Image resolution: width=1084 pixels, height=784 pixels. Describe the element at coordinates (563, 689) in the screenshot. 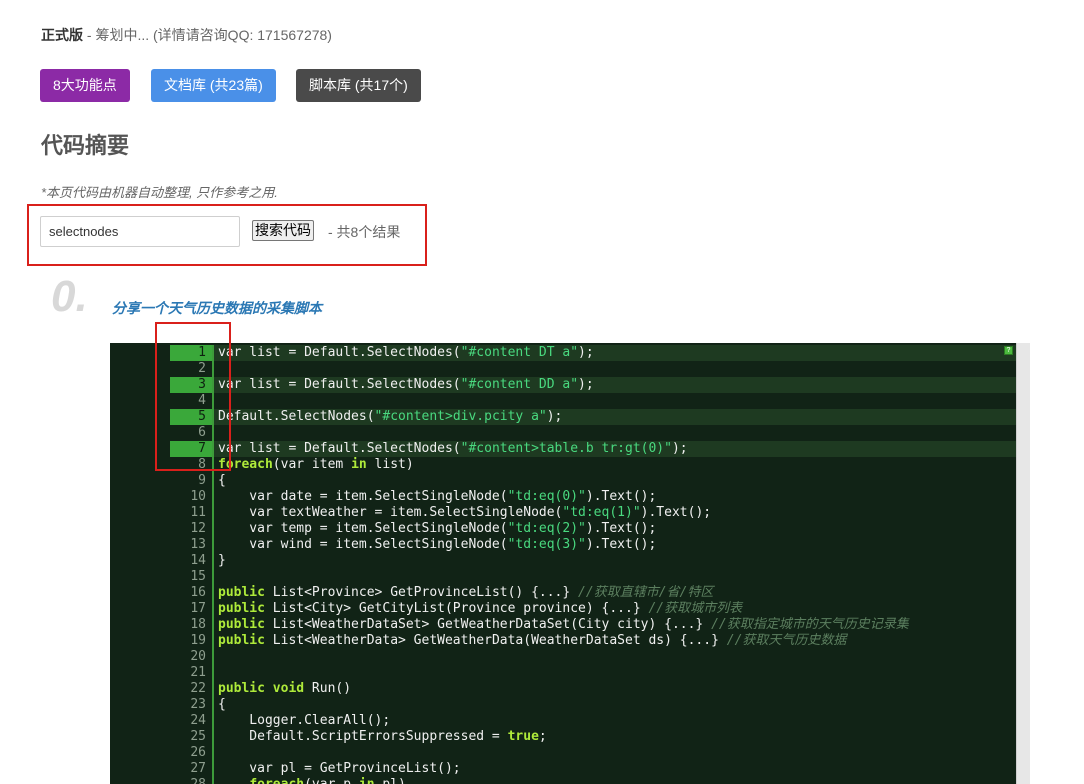

I see `code-line: 22 public void Run()` at that location.